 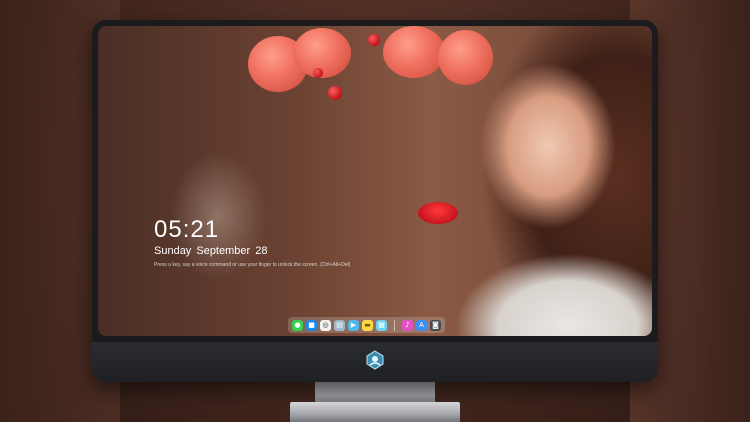 I want to click on safari-icon: ◎, so click(x=325, y=325).